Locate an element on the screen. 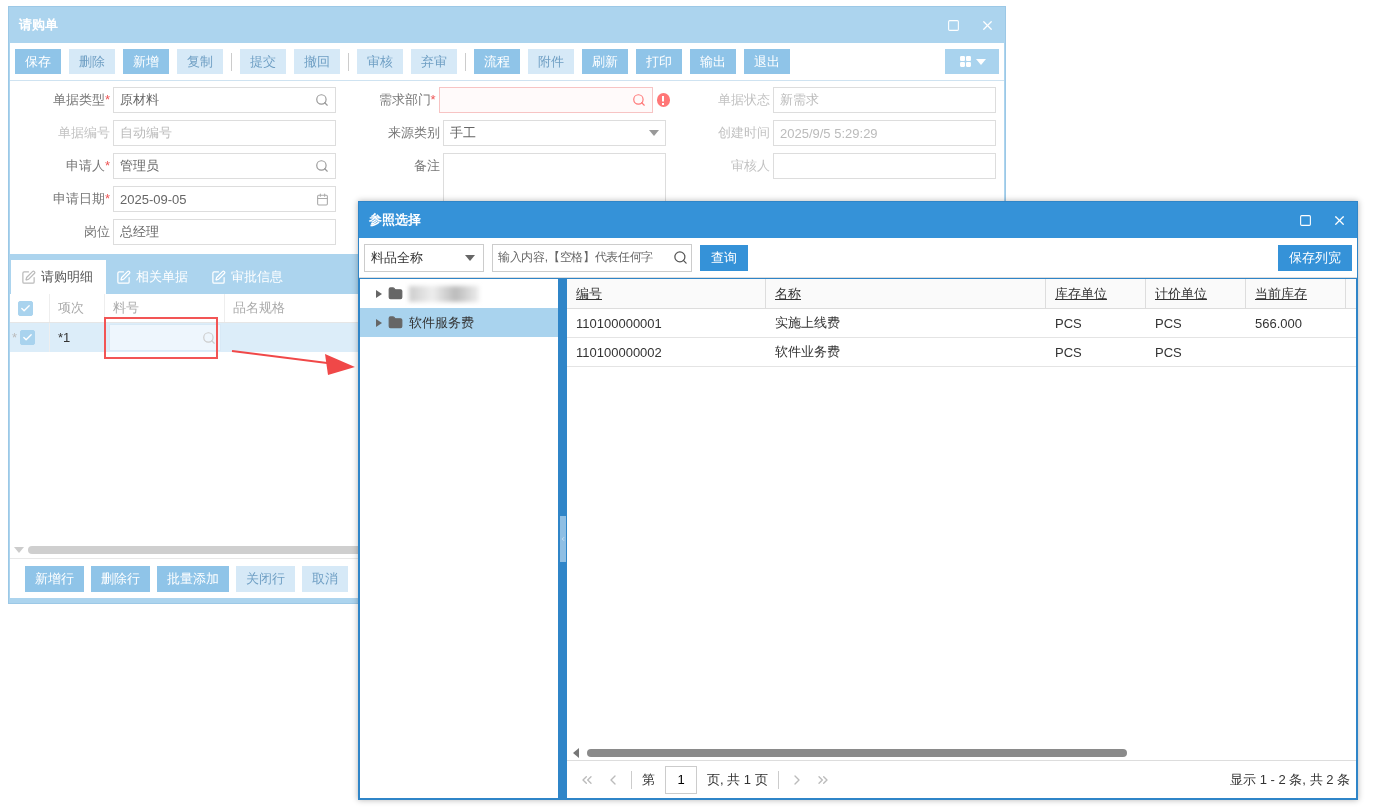  blurred-label is located at coordinates (444, 293).